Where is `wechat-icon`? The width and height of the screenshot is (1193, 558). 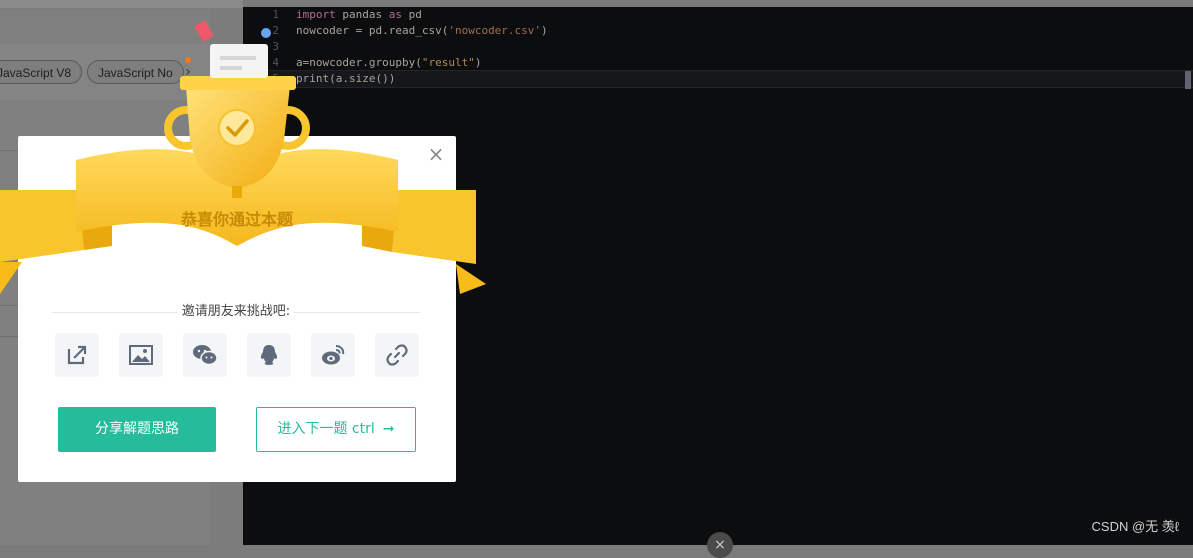 wechat-icon is located at coordinates (205, 355).